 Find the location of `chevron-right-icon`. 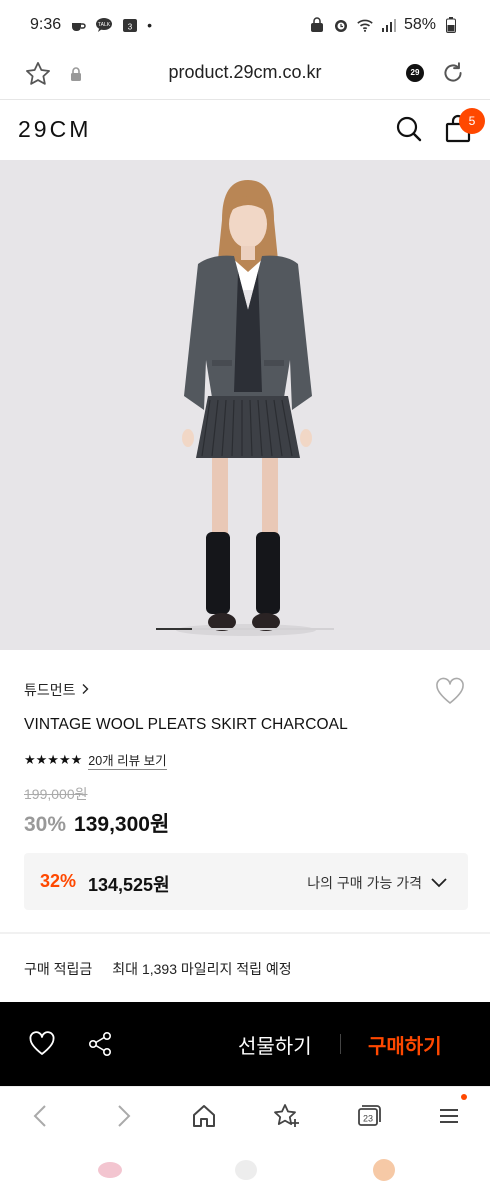

chevron-right-icon is located at coordinates (85, 690).